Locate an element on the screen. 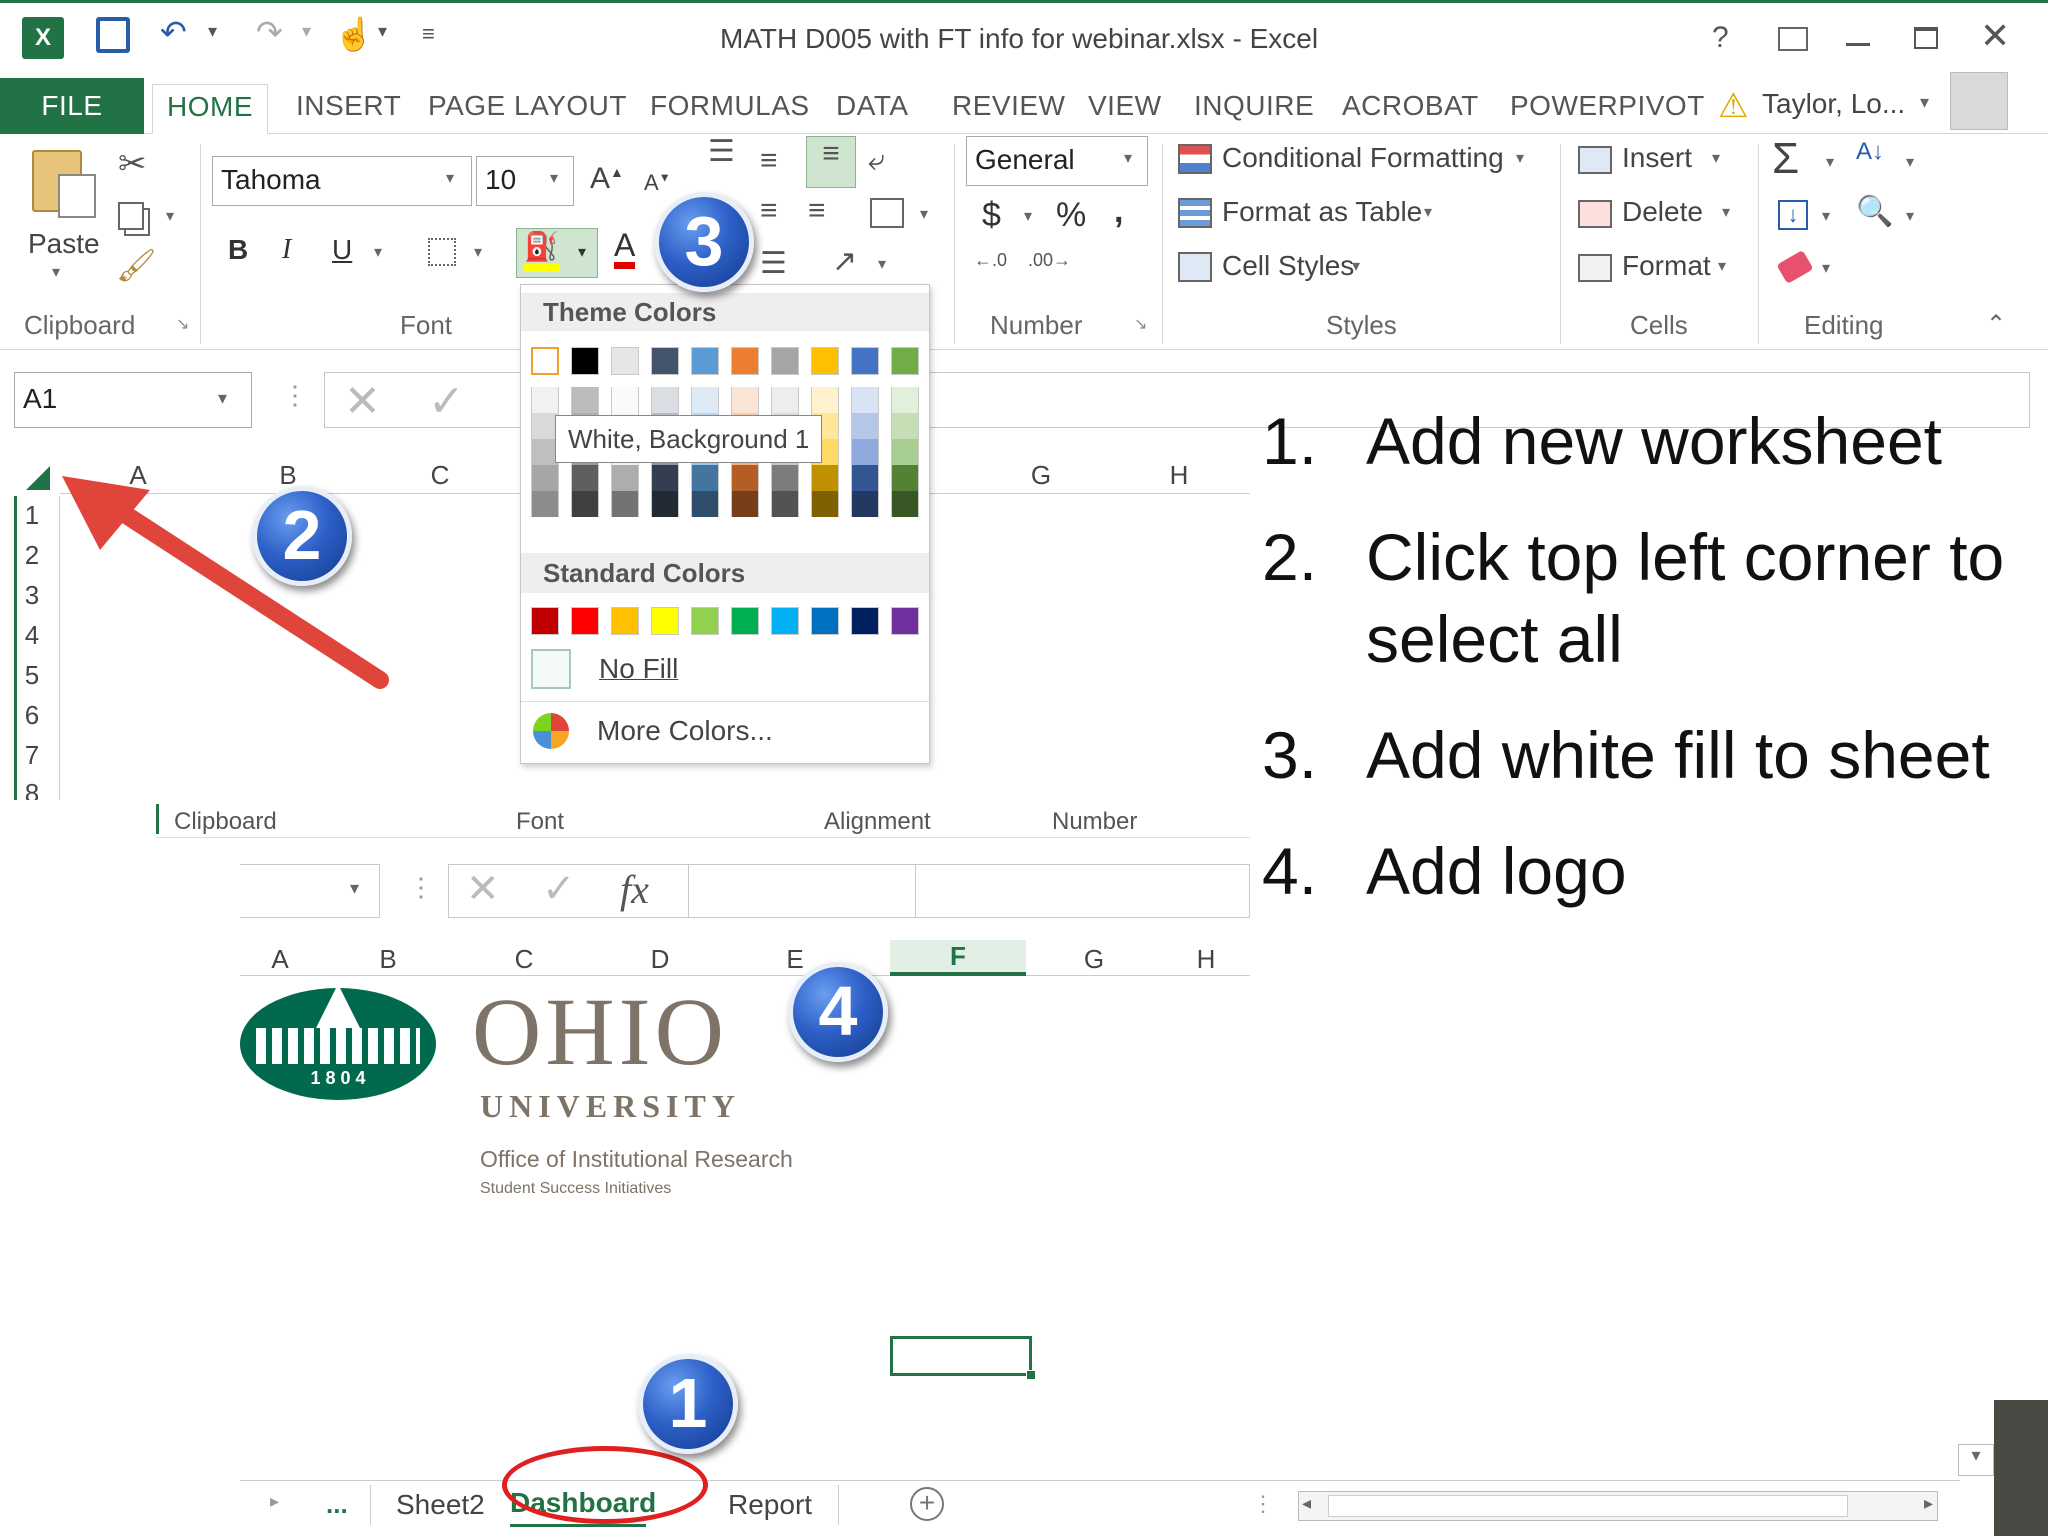  row-header: 6 is located at coordinates (32, 715).